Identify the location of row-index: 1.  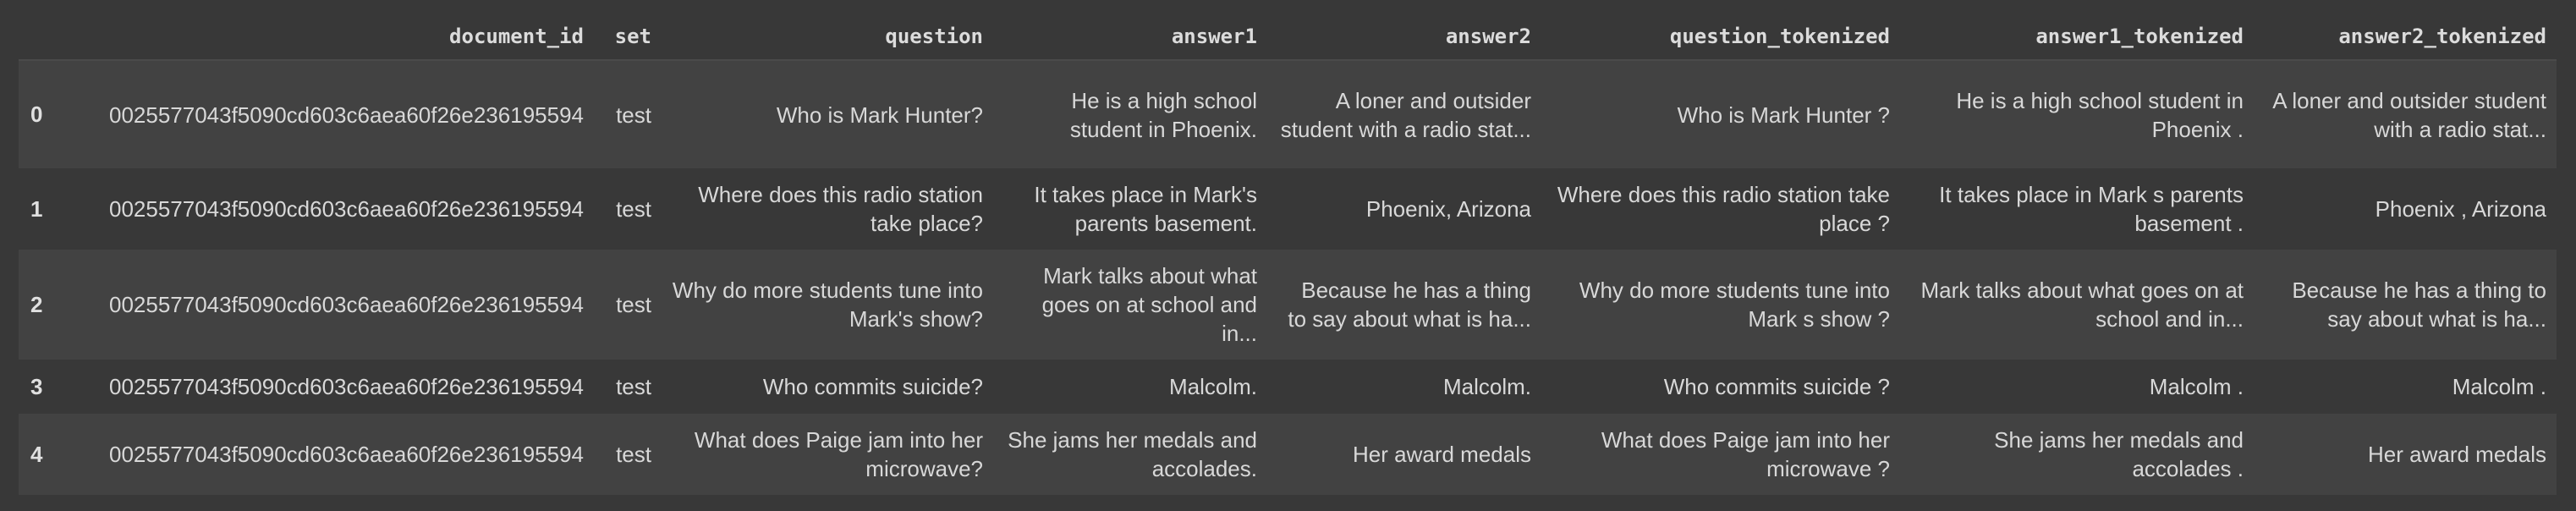
(36, 208).